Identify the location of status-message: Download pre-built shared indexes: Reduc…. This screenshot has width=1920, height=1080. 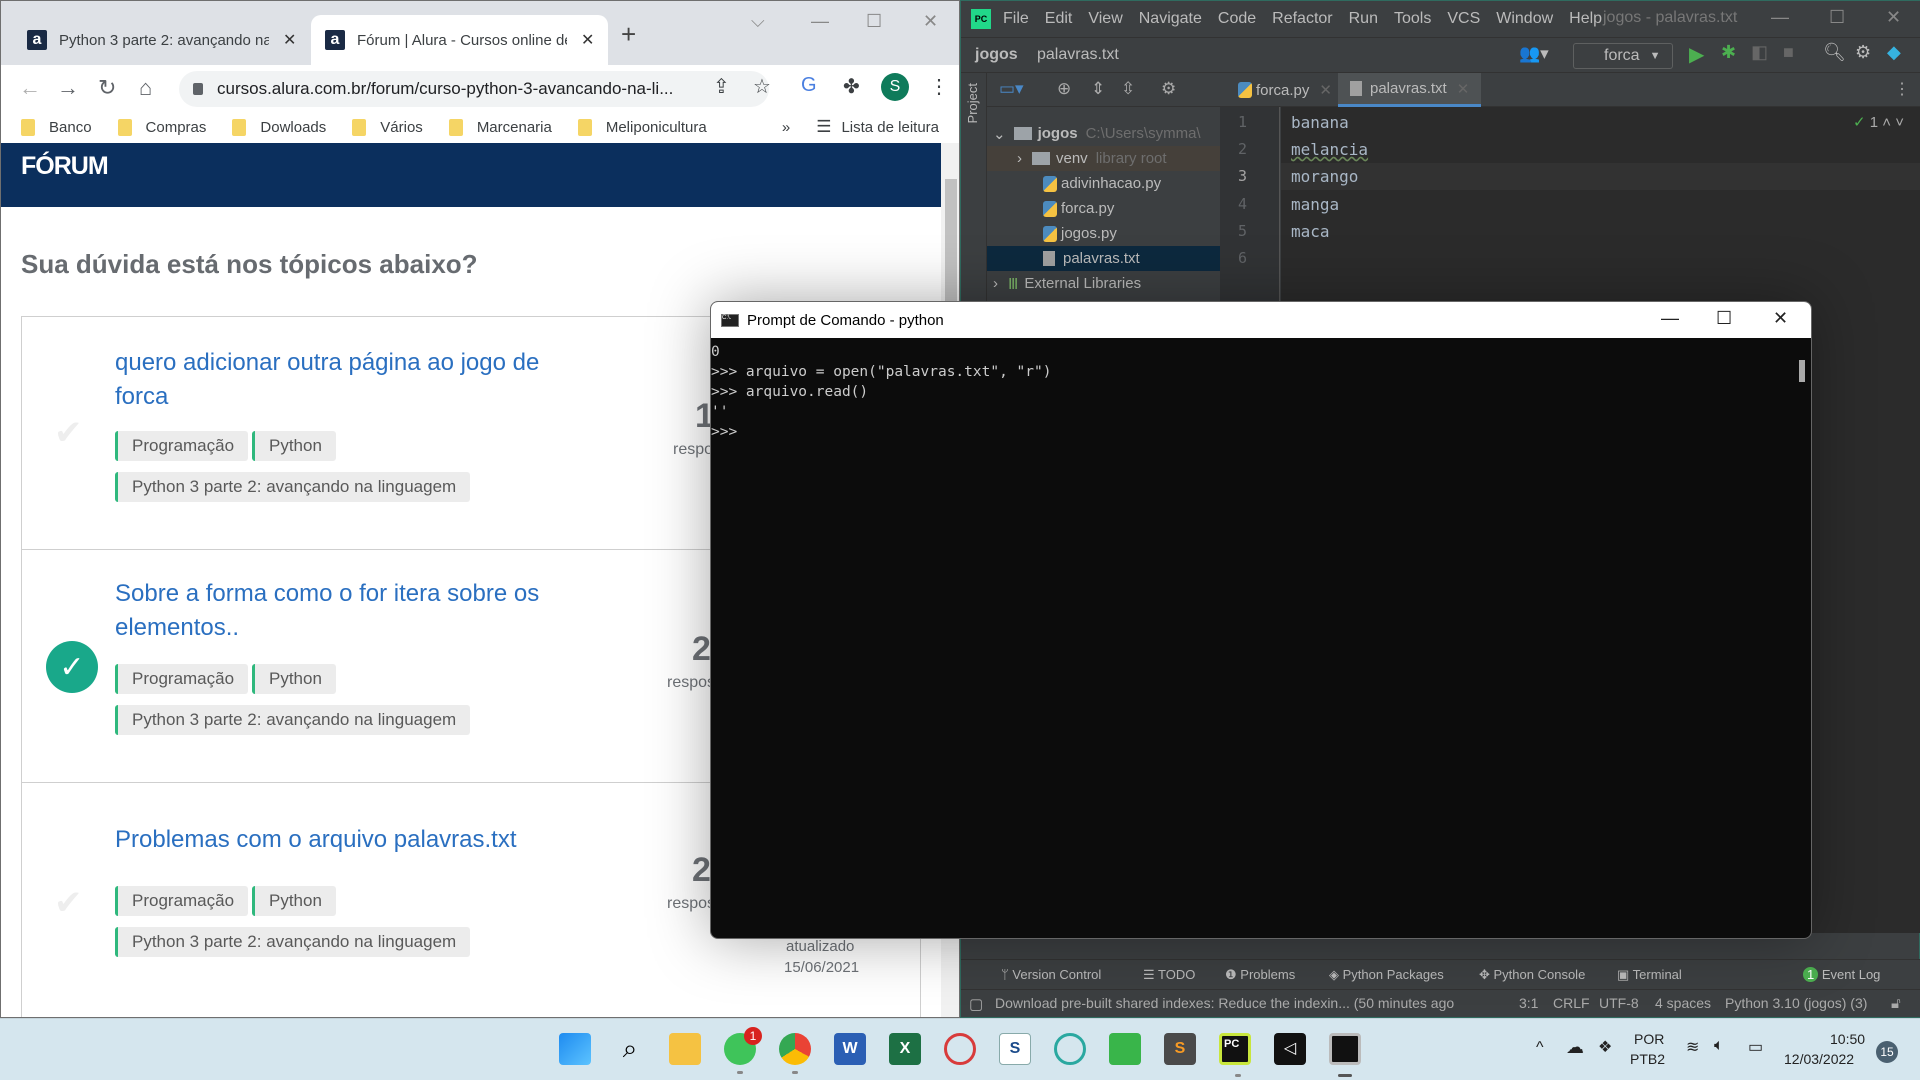
(1224, 1003).